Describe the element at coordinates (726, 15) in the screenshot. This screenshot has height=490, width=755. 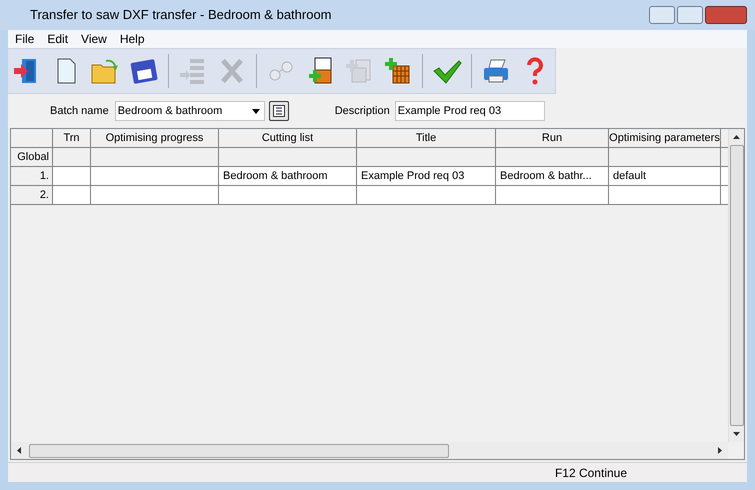
I see `close-button` at that location.